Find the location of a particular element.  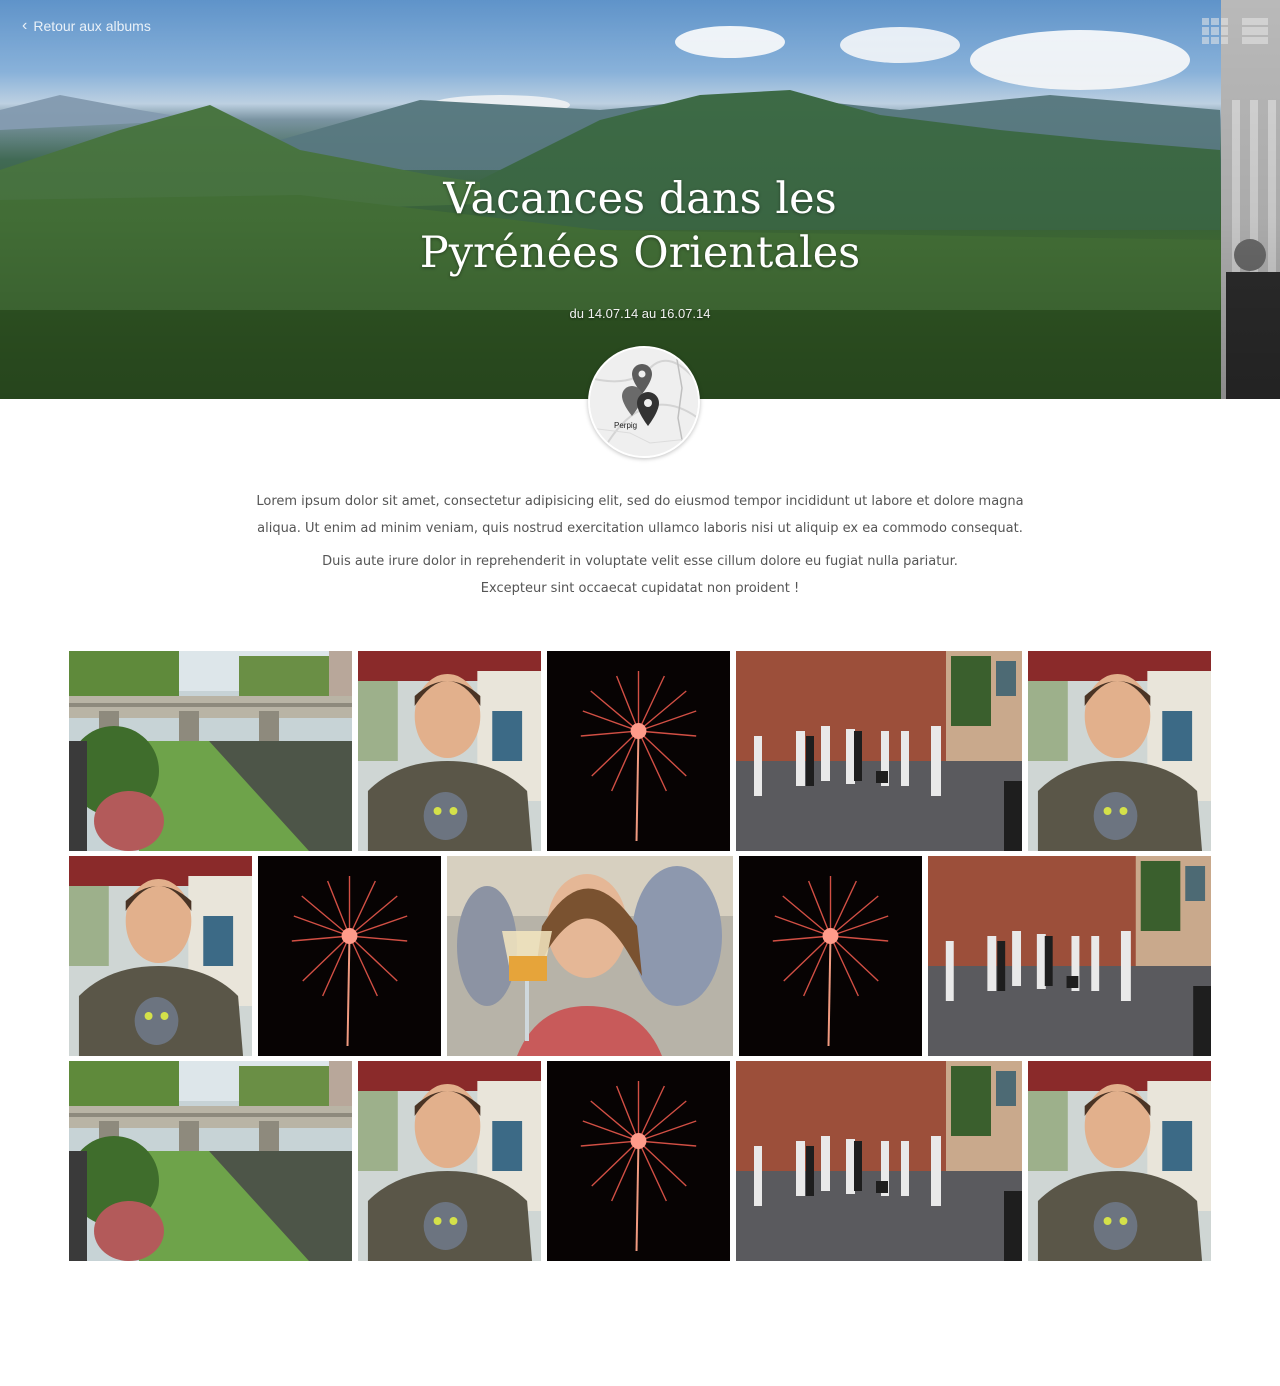

album-dates: du 14.07.14 au 16.07.14 is located at coordinates (640, 313).